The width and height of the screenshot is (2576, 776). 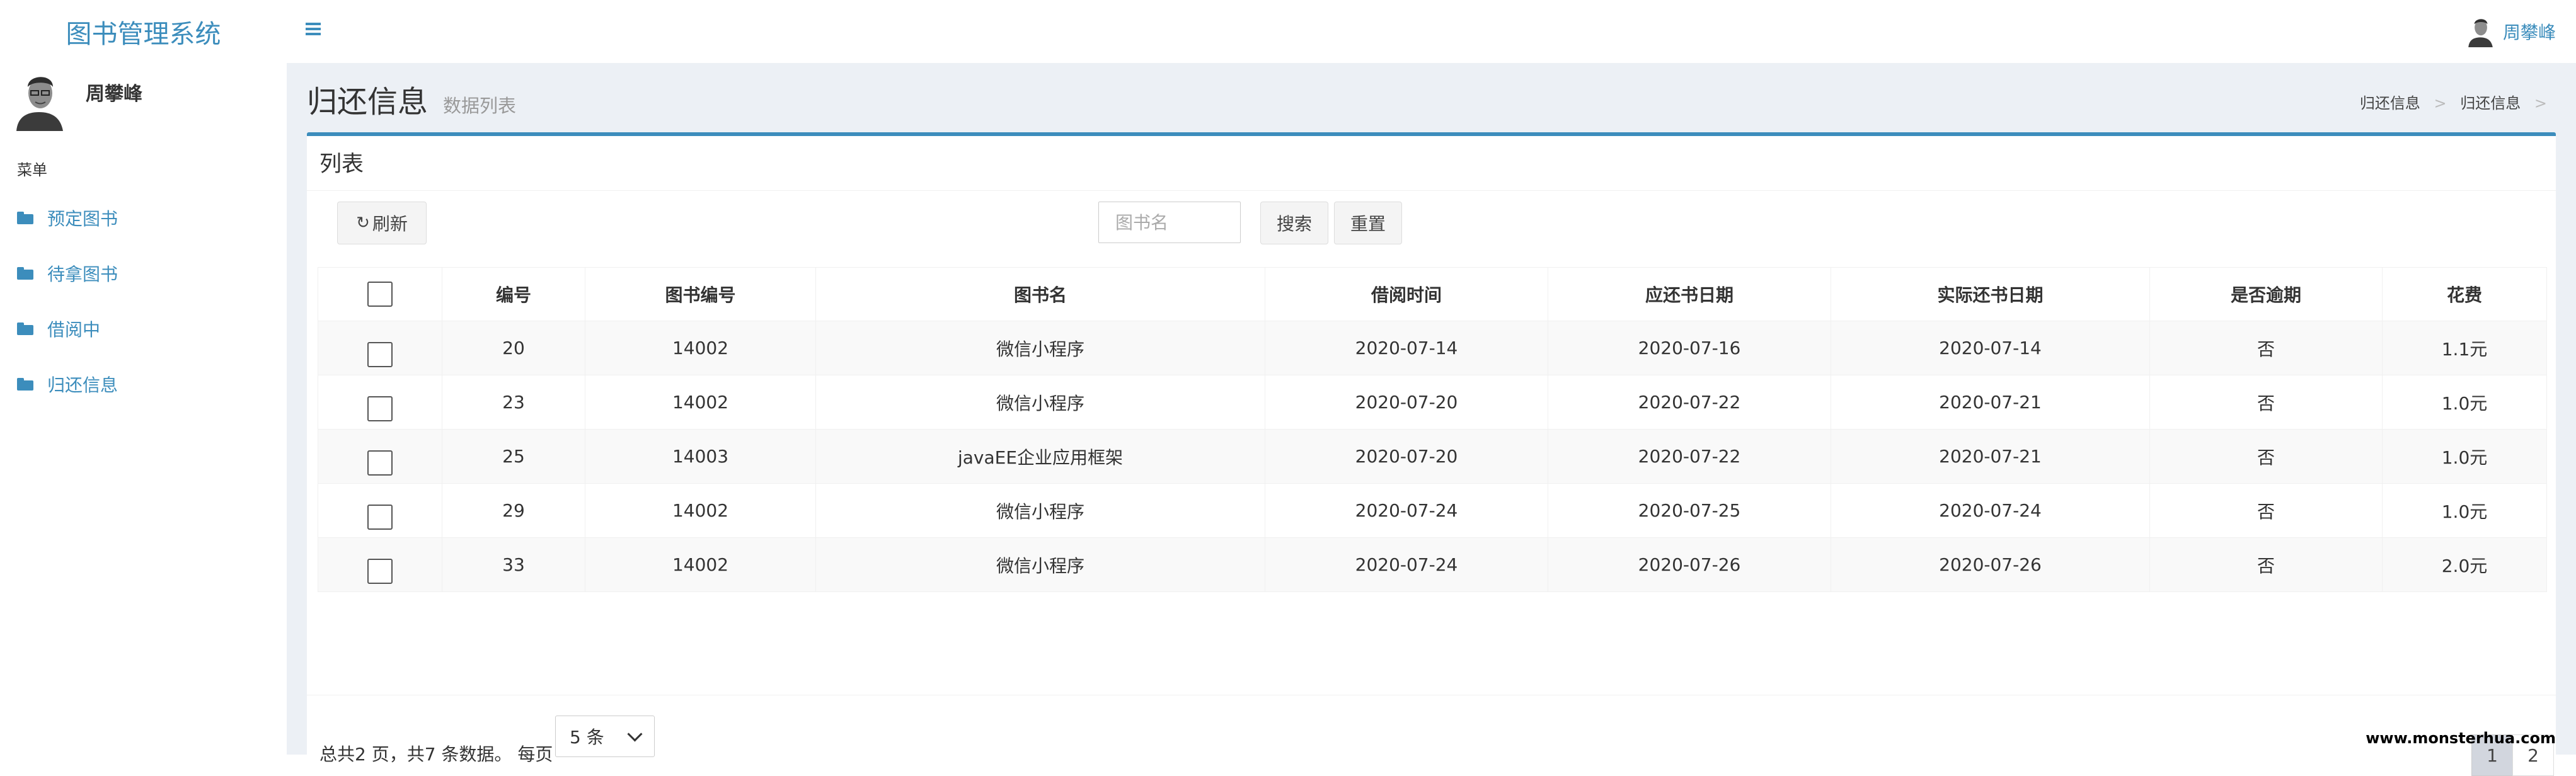 I want to click on cell-id: 25, so click(x=513, y=456).